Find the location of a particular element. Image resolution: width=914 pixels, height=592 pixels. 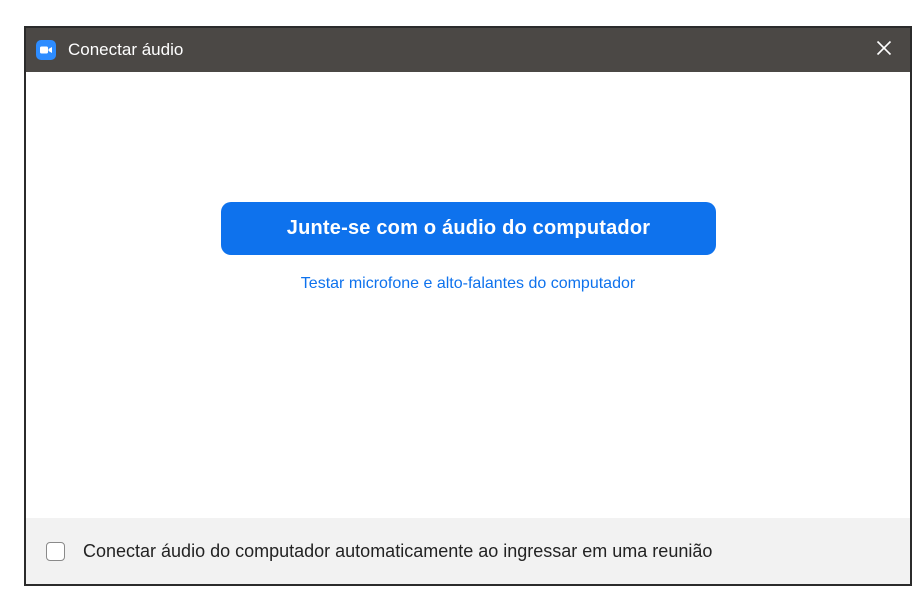

close-icon is located at coordinates (884, 50).